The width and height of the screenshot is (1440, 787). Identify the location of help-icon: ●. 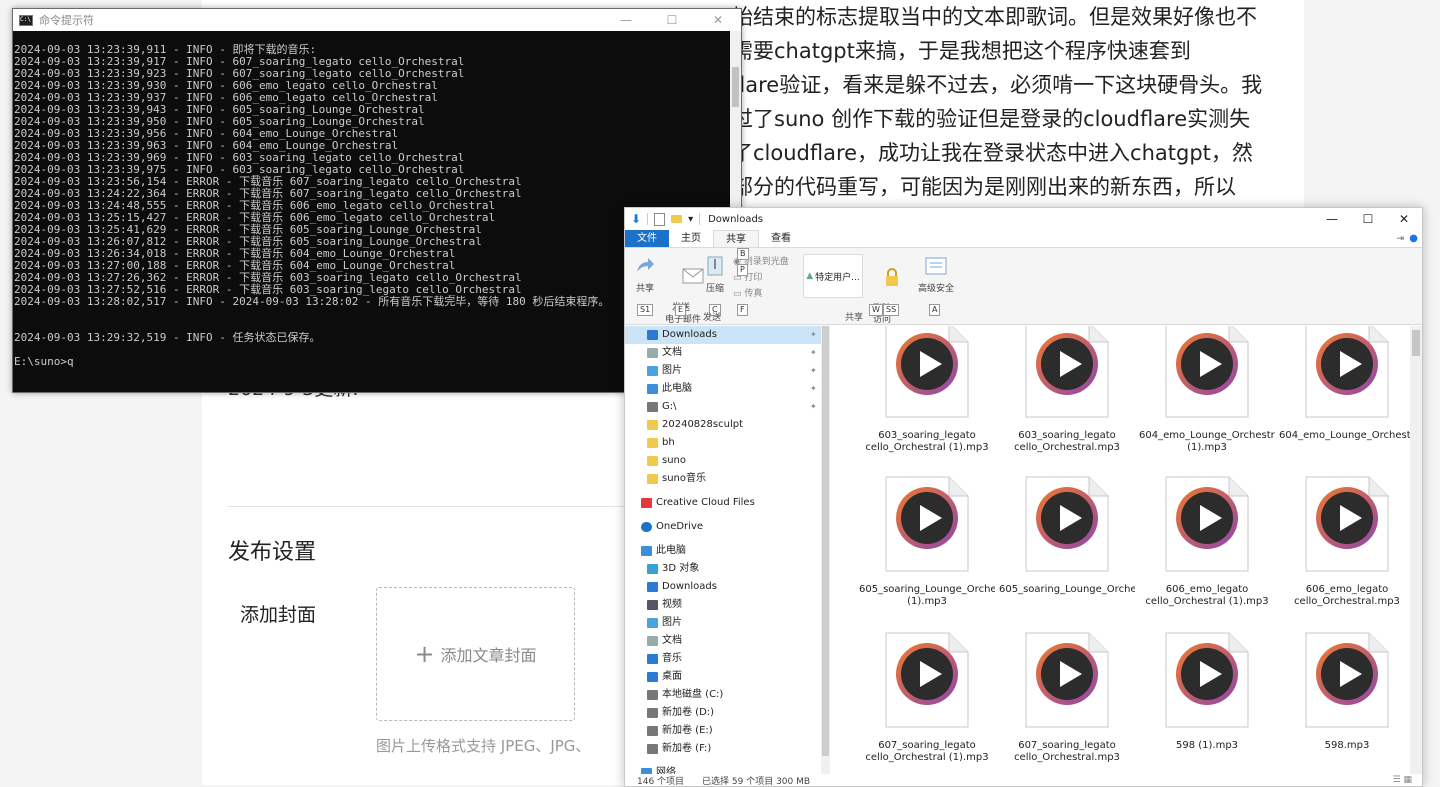
(1413, 238).